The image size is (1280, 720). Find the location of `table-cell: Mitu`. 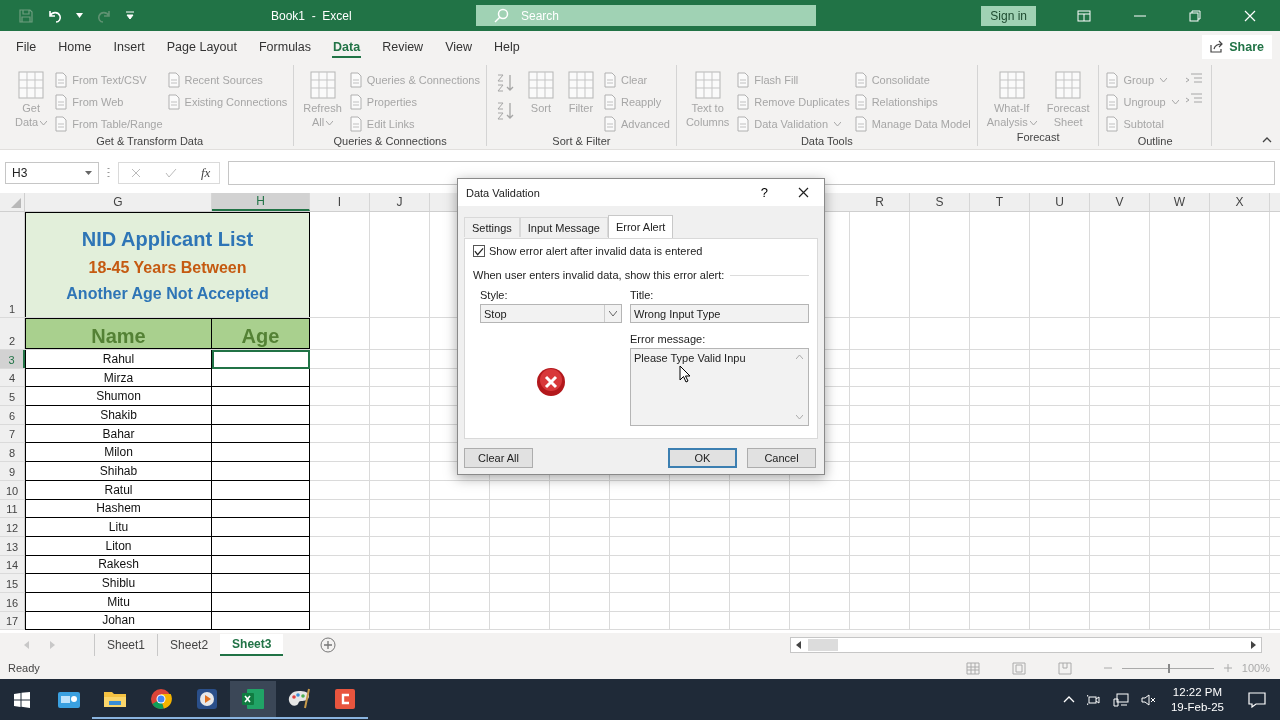

table-cell: Mitu is located at coordinates (118, 602).